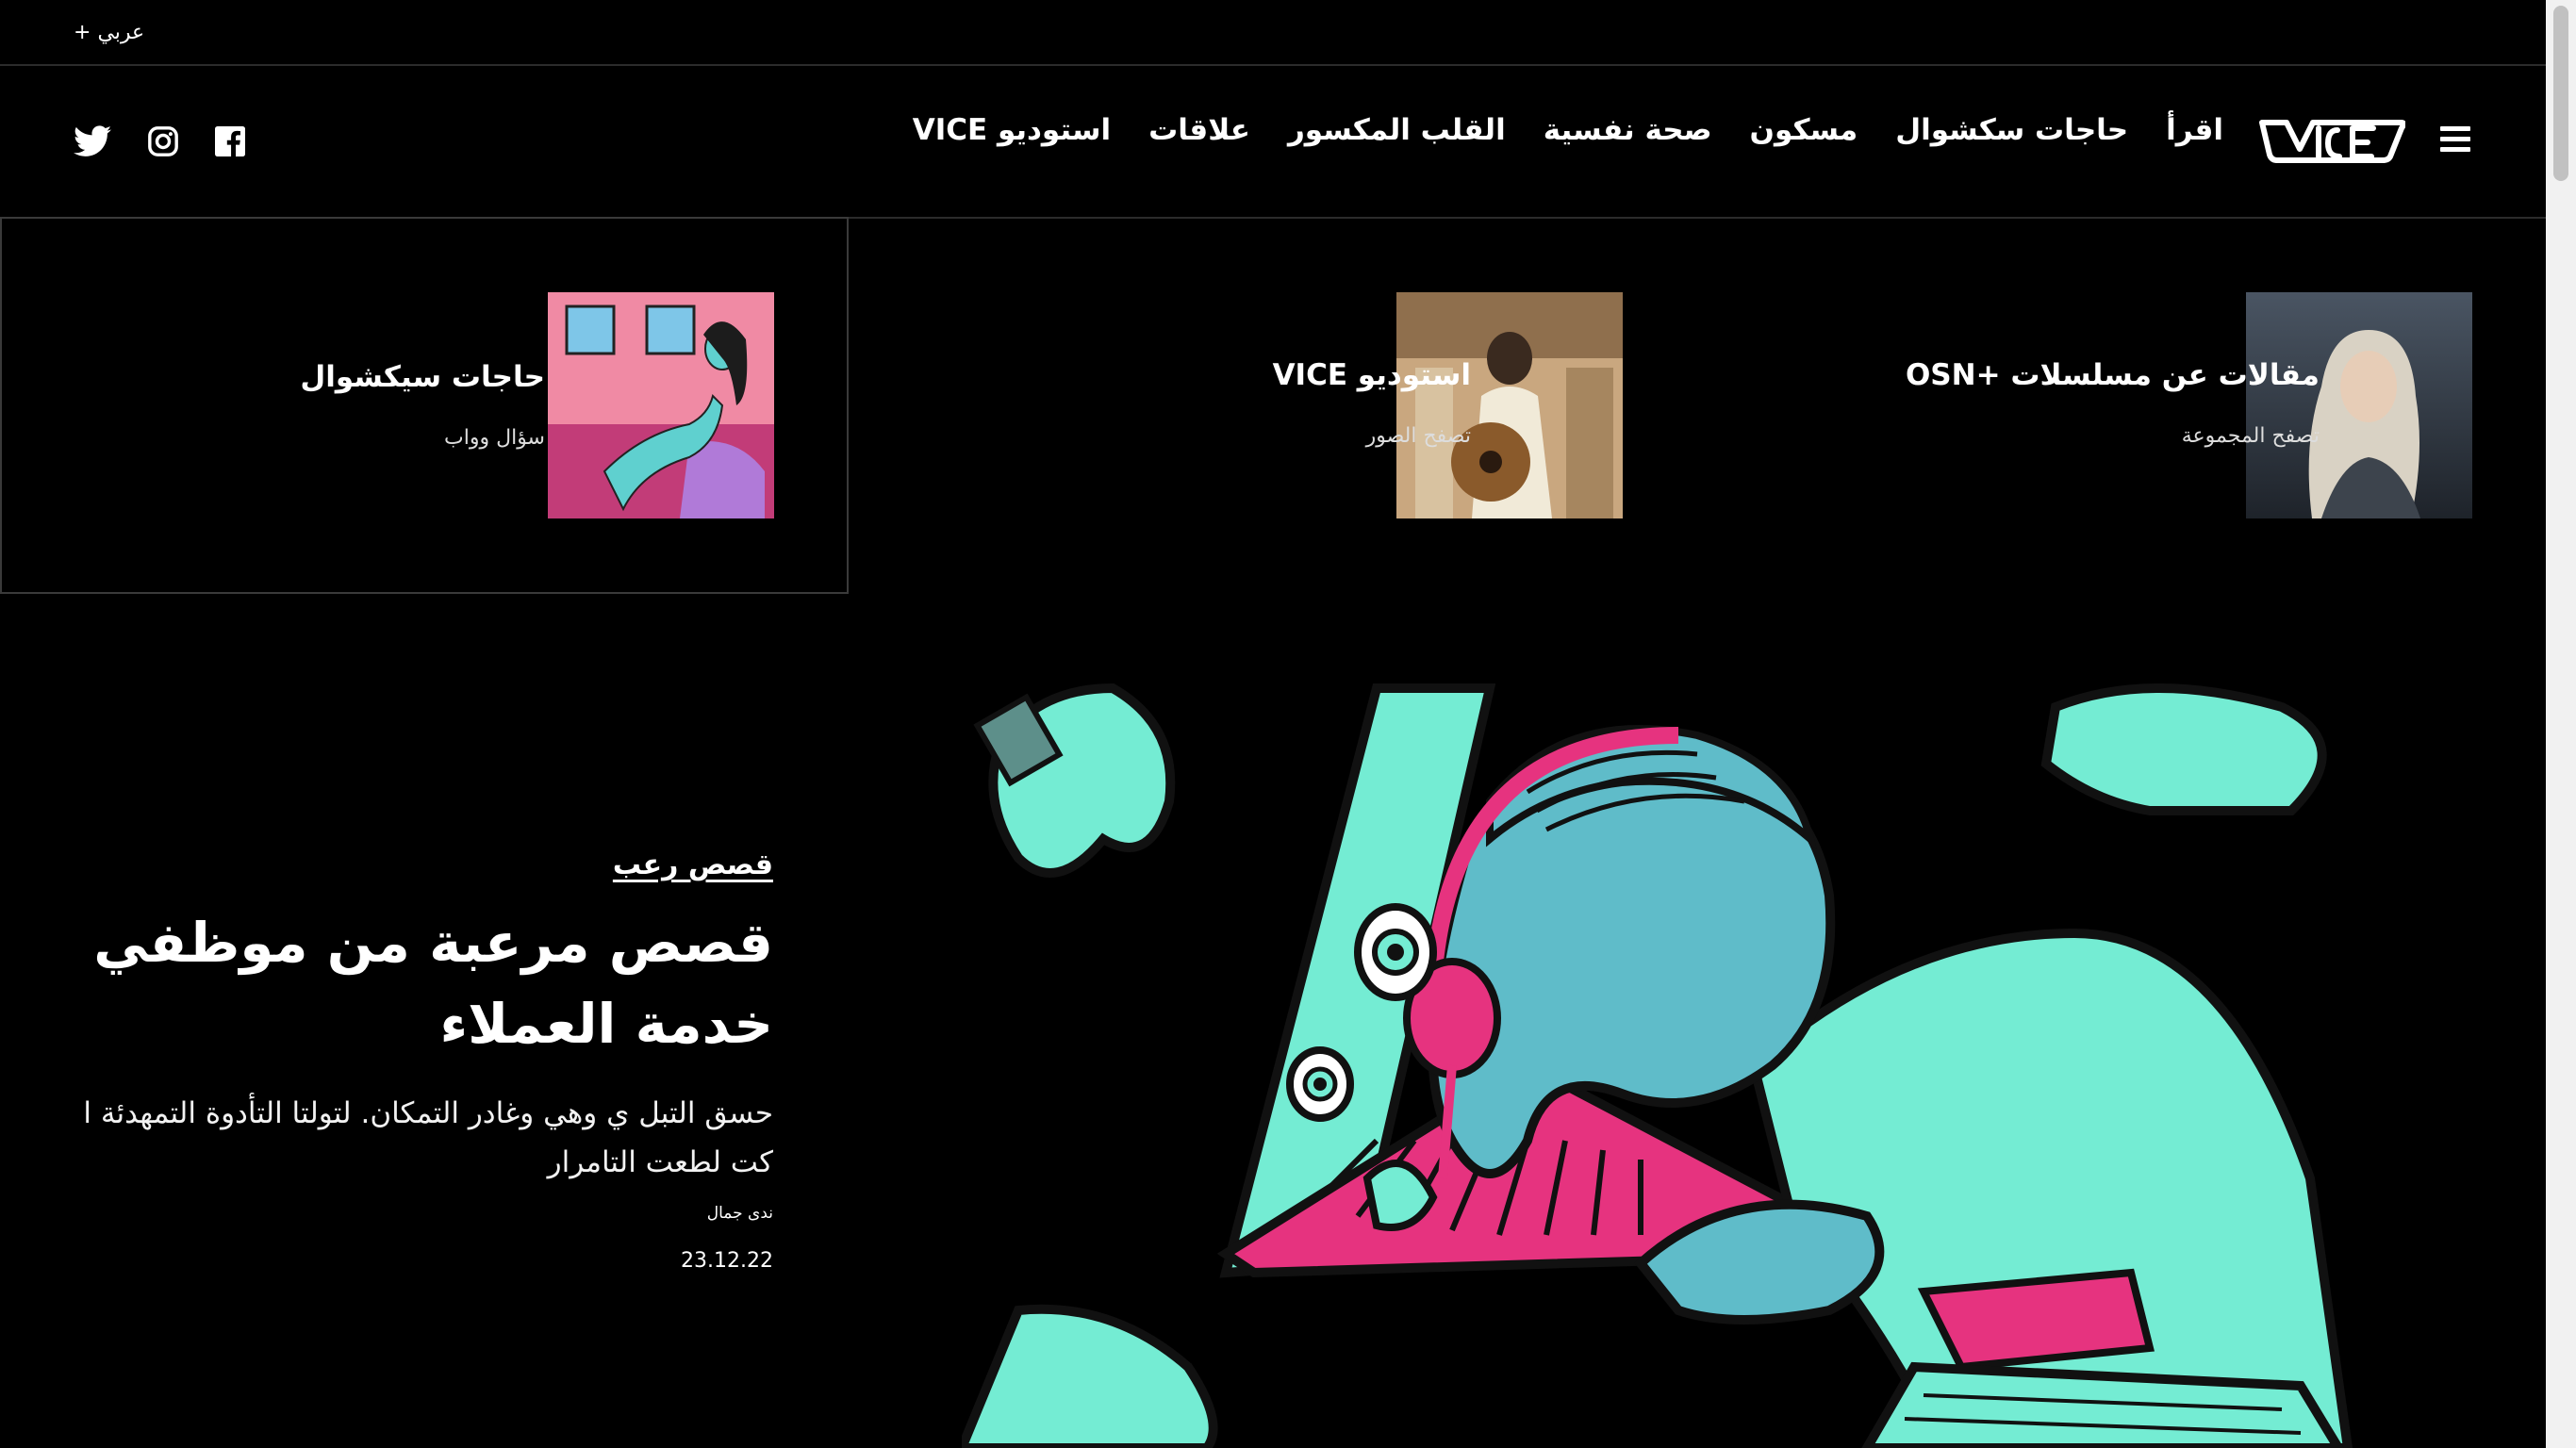 This screenshot has height=1448, width=2576. What do you see at coordinates (2250, 436) in the screenshot?
I see `card-subtitle: تصفح المجموعة` at bounding box center [2250, 436].